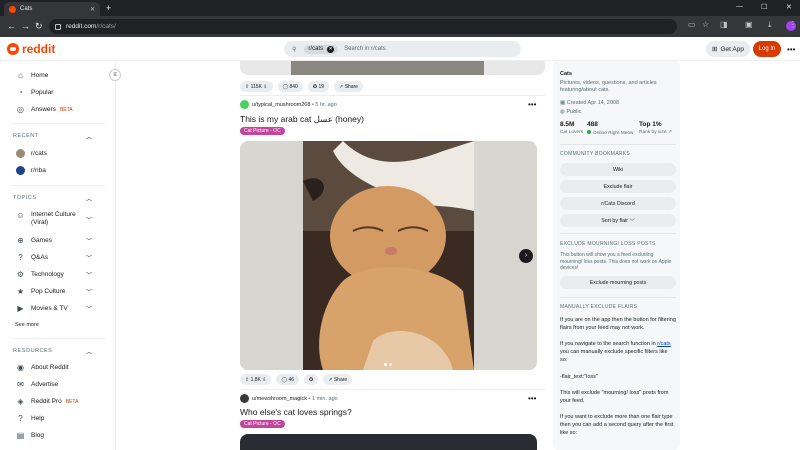 The image size is (800, 450). I want to click on reload-icon: ↻, so click(39, 26).